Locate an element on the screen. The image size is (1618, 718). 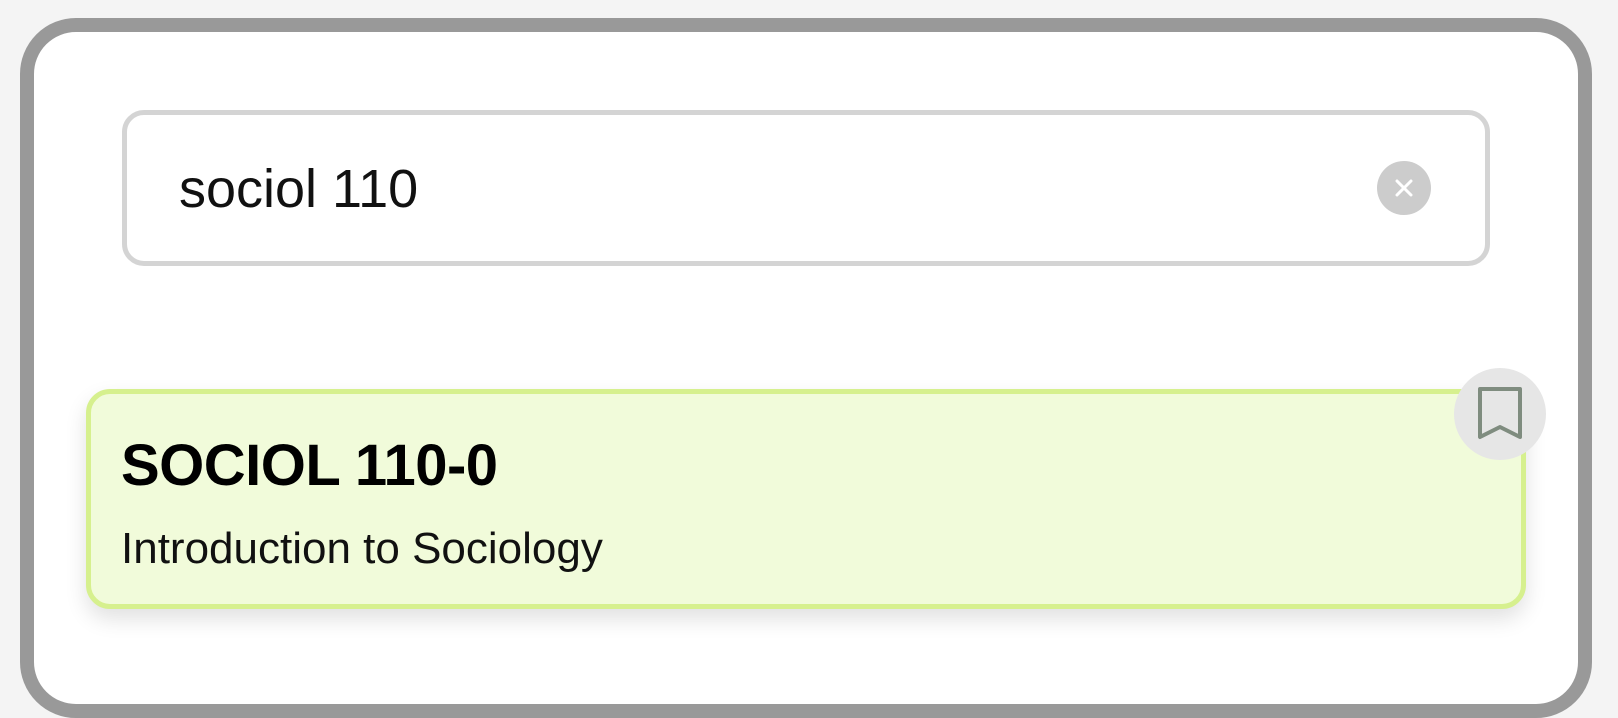
close-icon is located at coordinates (1404, 188).